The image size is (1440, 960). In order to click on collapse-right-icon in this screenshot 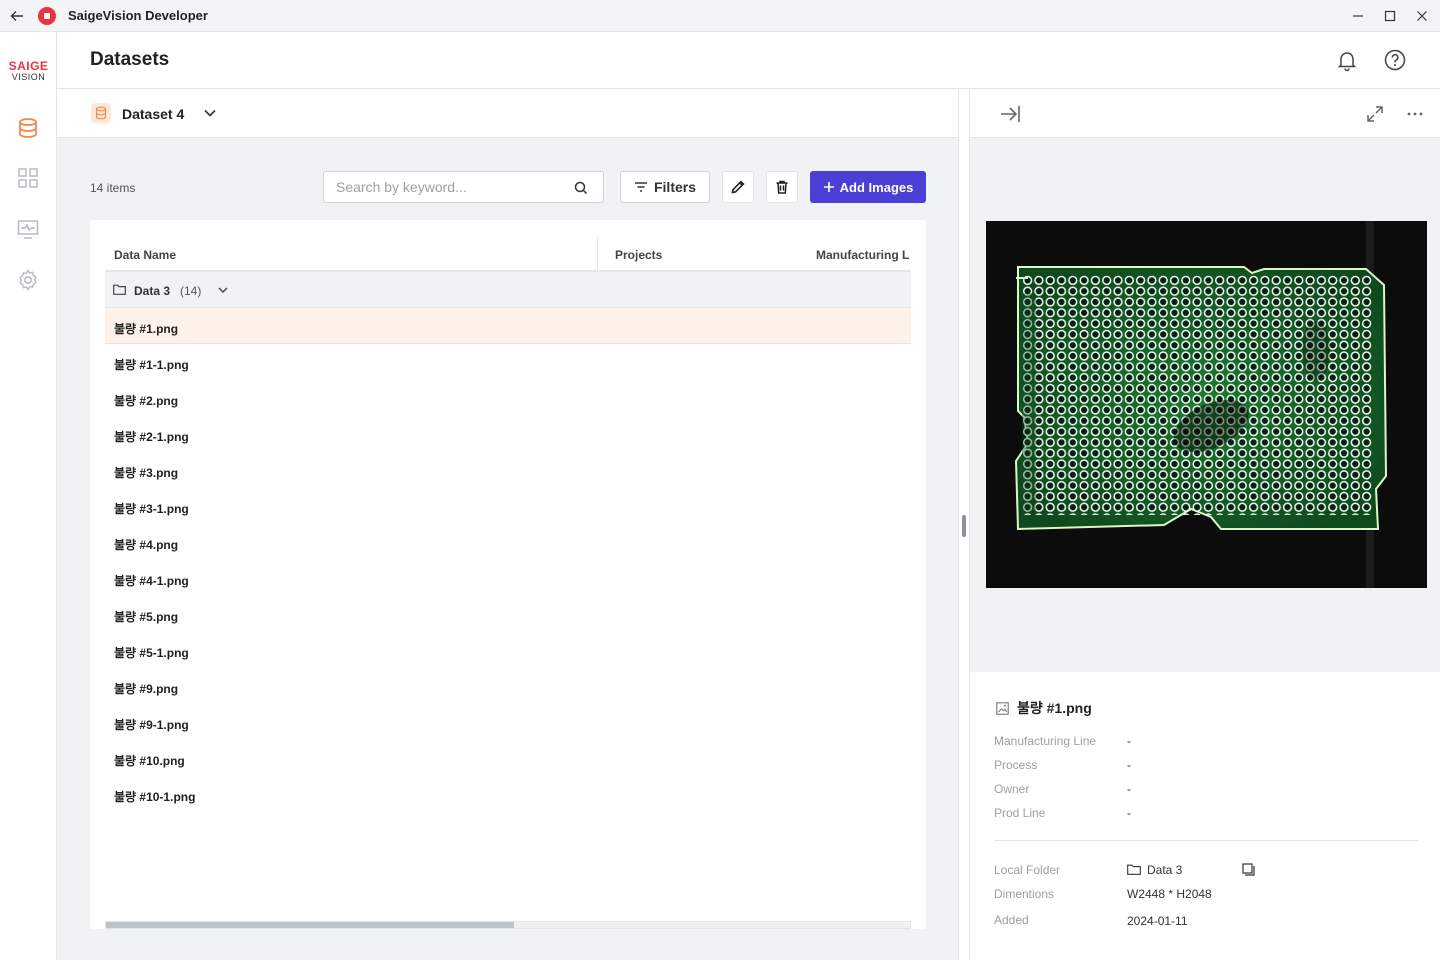, I will do `click(1010, 114)`.